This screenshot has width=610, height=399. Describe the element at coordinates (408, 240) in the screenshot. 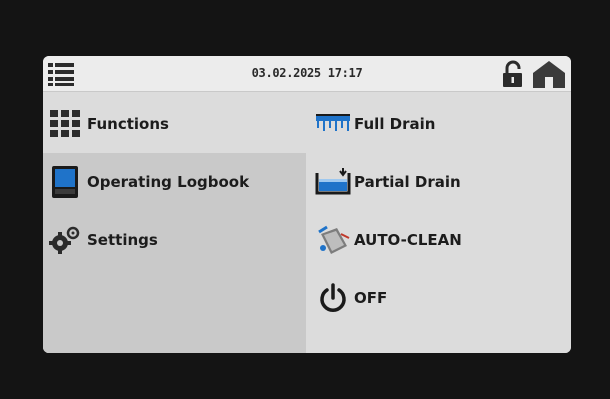

I see `action-label: AUTO-CLEAN` at that location.